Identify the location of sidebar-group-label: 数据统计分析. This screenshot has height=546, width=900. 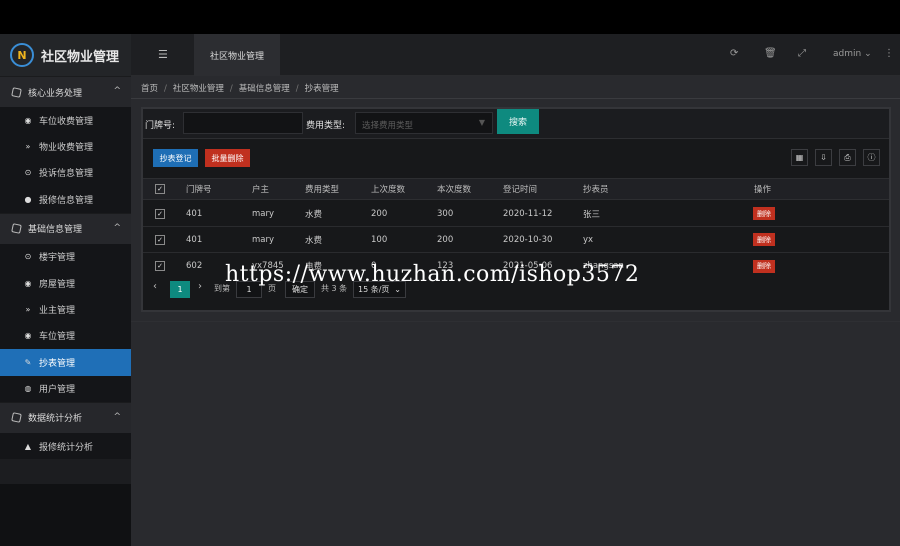
(55, 419).